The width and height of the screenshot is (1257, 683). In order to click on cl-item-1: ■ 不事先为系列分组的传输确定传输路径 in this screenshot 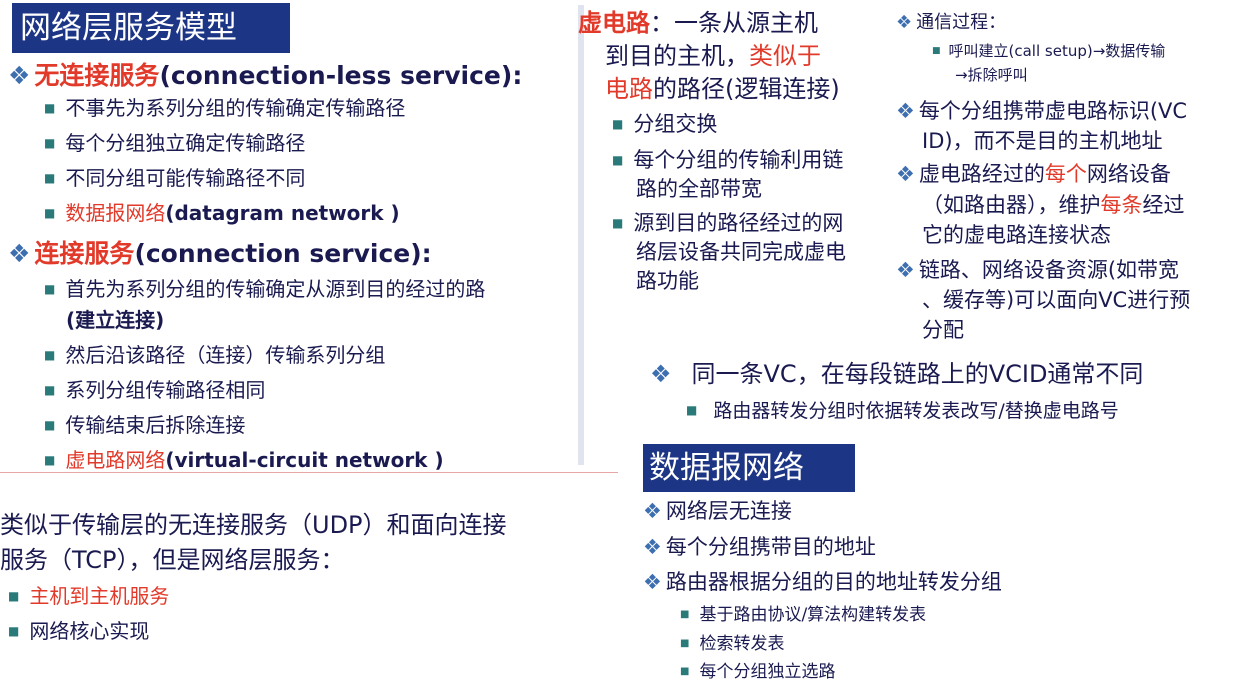, I will do `click(225, 108)`.